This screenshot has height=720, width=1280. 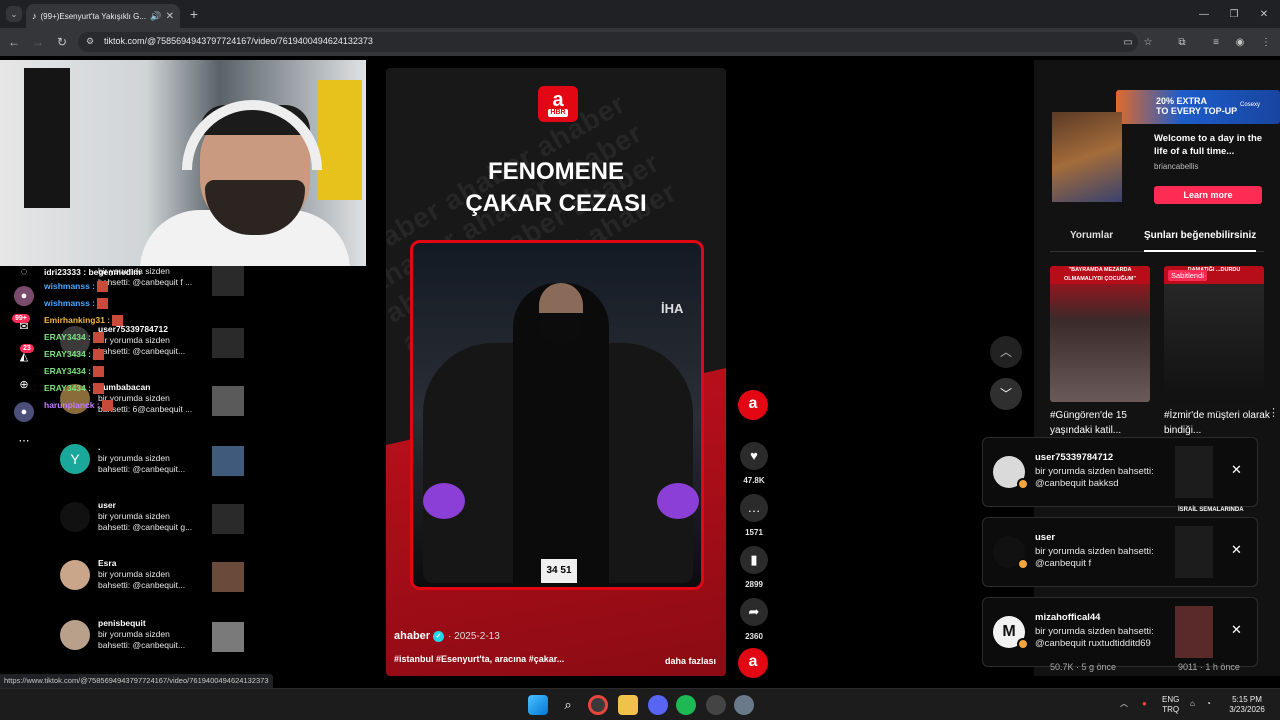 What do you see at coordinates (686, 705) in the screenshot?
I see `spotify-icon` at bounding box center [686, 705].